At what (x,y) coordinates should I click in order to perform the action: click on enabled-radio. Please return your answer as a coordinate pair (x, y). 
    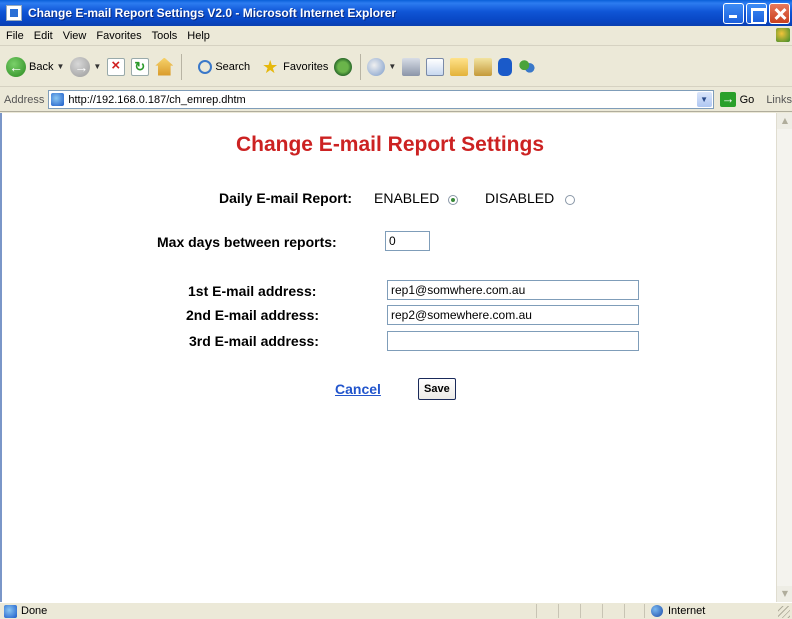
    Looking at the image, I should click on (453, 200).